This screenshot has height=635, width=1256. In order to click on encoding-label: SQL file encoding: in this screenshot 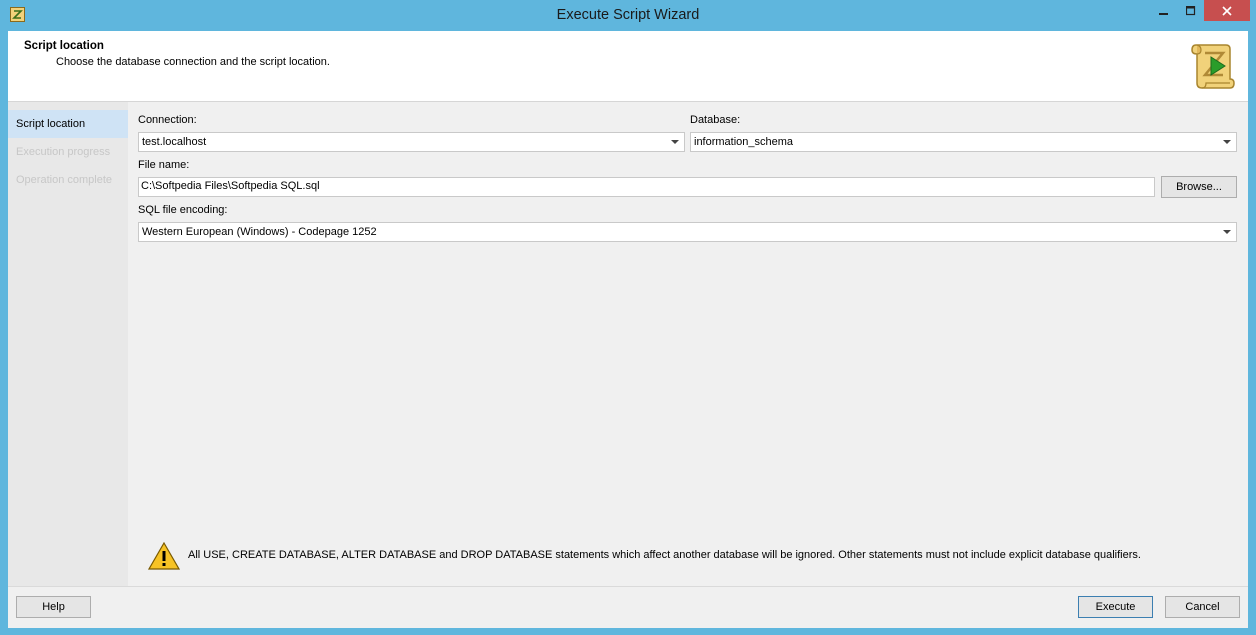, I will do `click(183, 210)`.